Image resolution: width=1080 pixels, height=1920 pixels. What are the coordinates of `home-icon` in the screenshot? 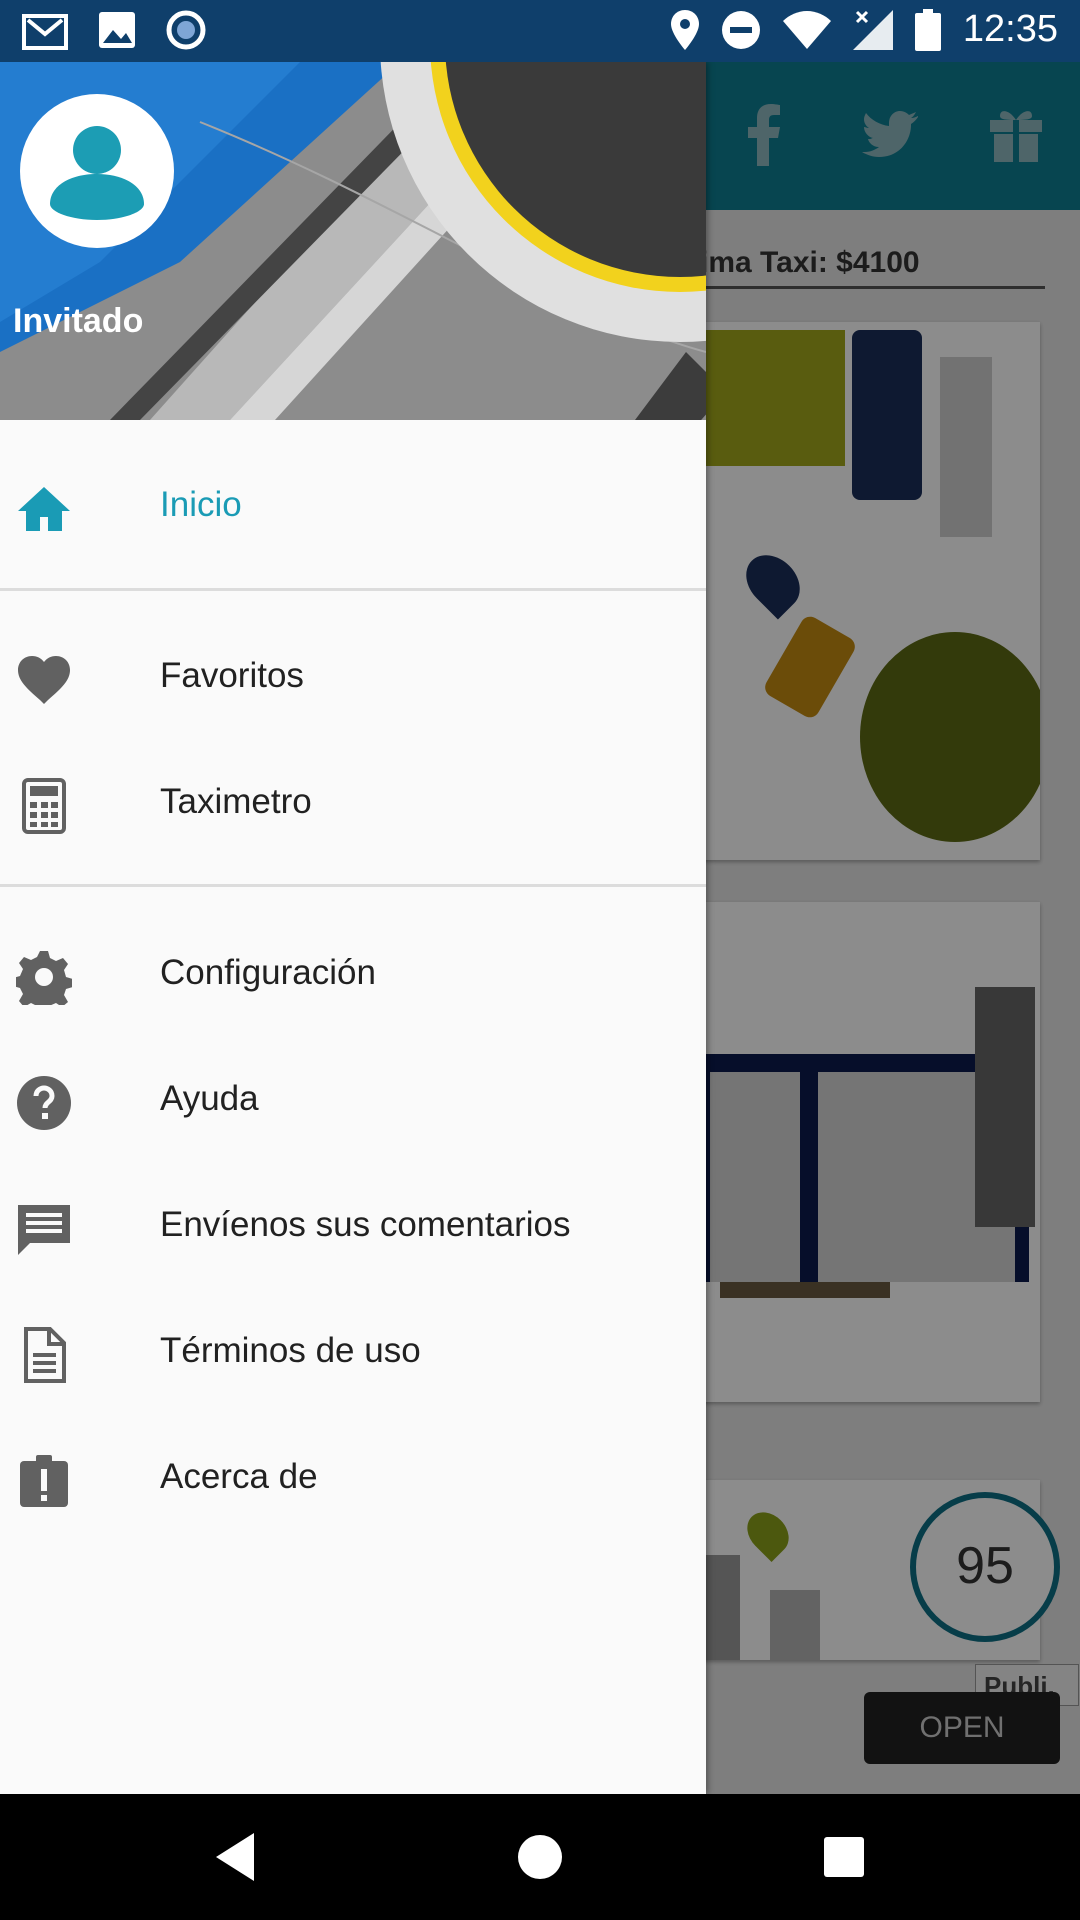 It's located at (44, 509).